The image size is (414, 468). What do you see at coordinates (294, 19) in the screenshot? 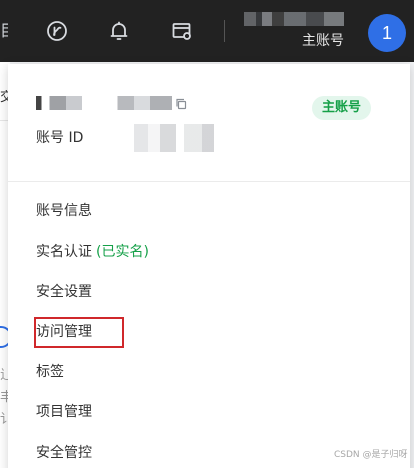
I see `redacted-account-name` at bounding box center [294, 19].